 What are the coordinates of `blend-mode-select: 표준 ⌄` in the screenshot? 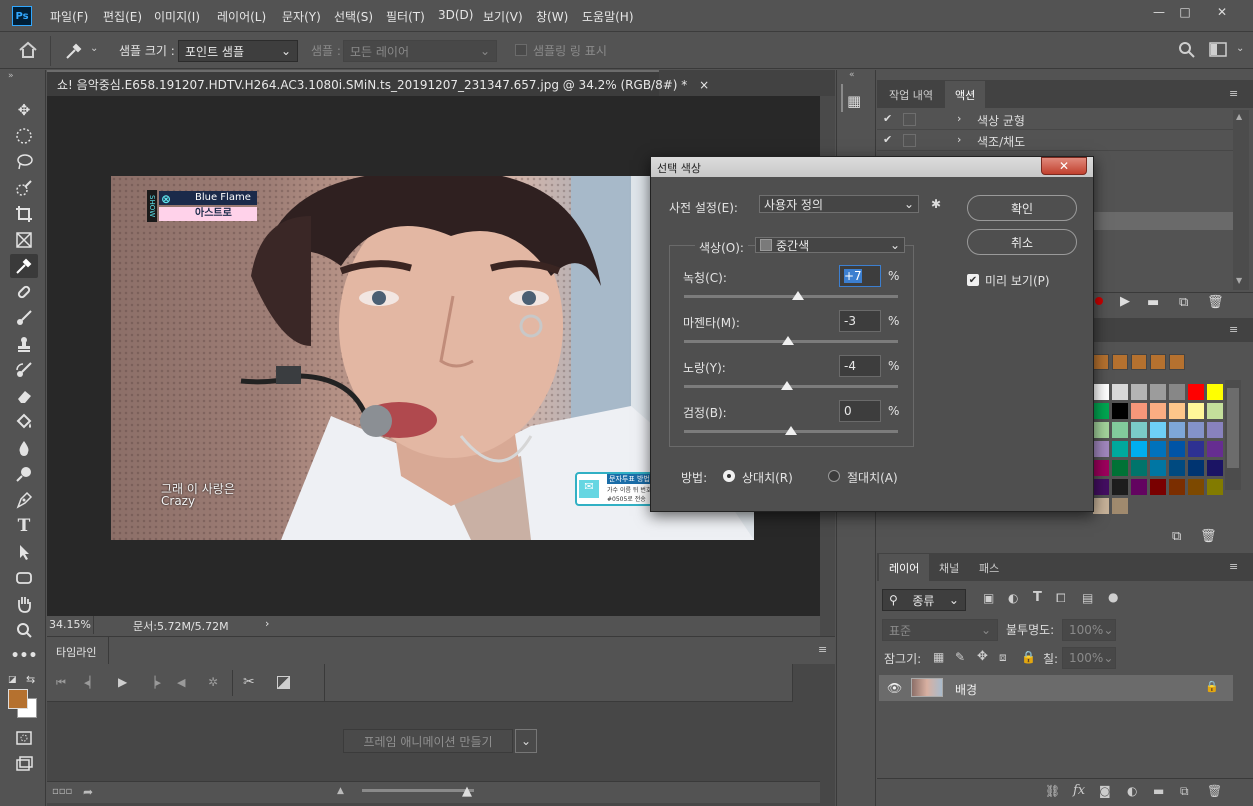 It's located at (940, 630).